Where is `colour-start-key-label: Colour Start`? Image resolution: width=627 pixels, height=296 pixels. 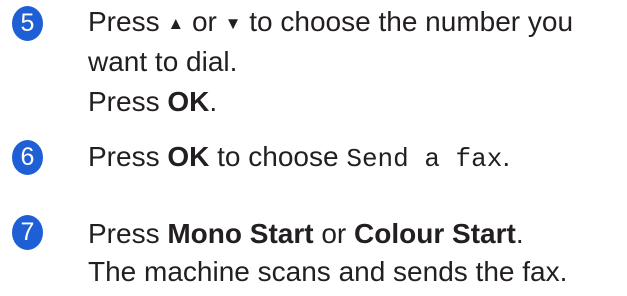
colour-start-key-label: Colour Start is located at coordinates (435, 233).